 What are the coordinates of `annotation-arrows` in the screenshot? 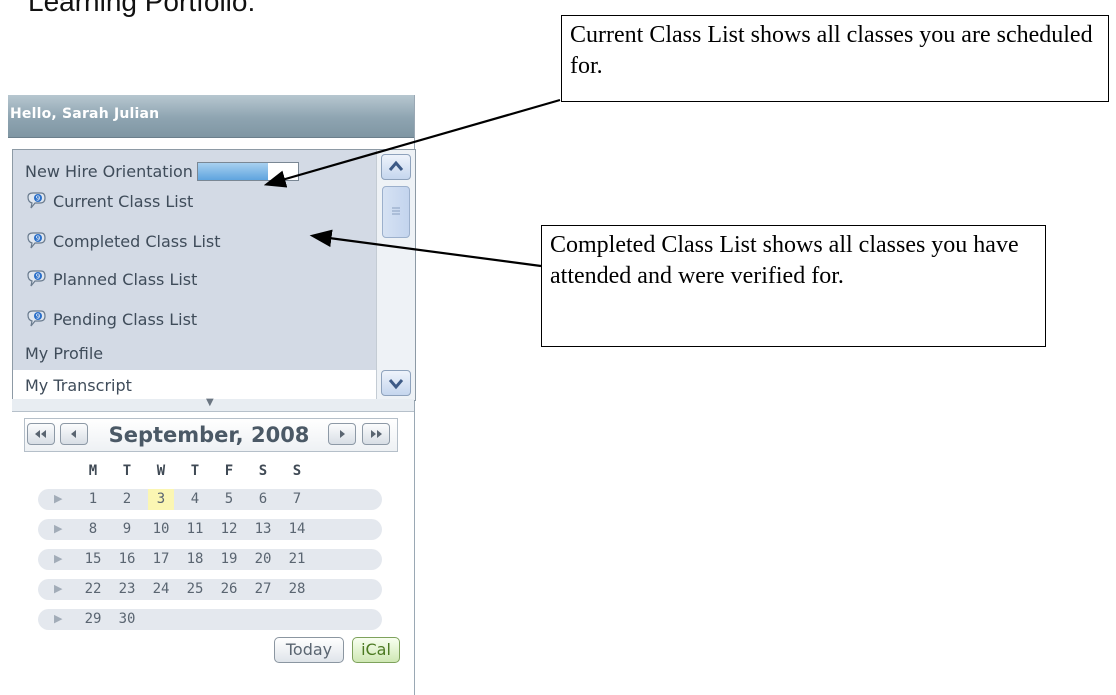 It's located at (412, 183).